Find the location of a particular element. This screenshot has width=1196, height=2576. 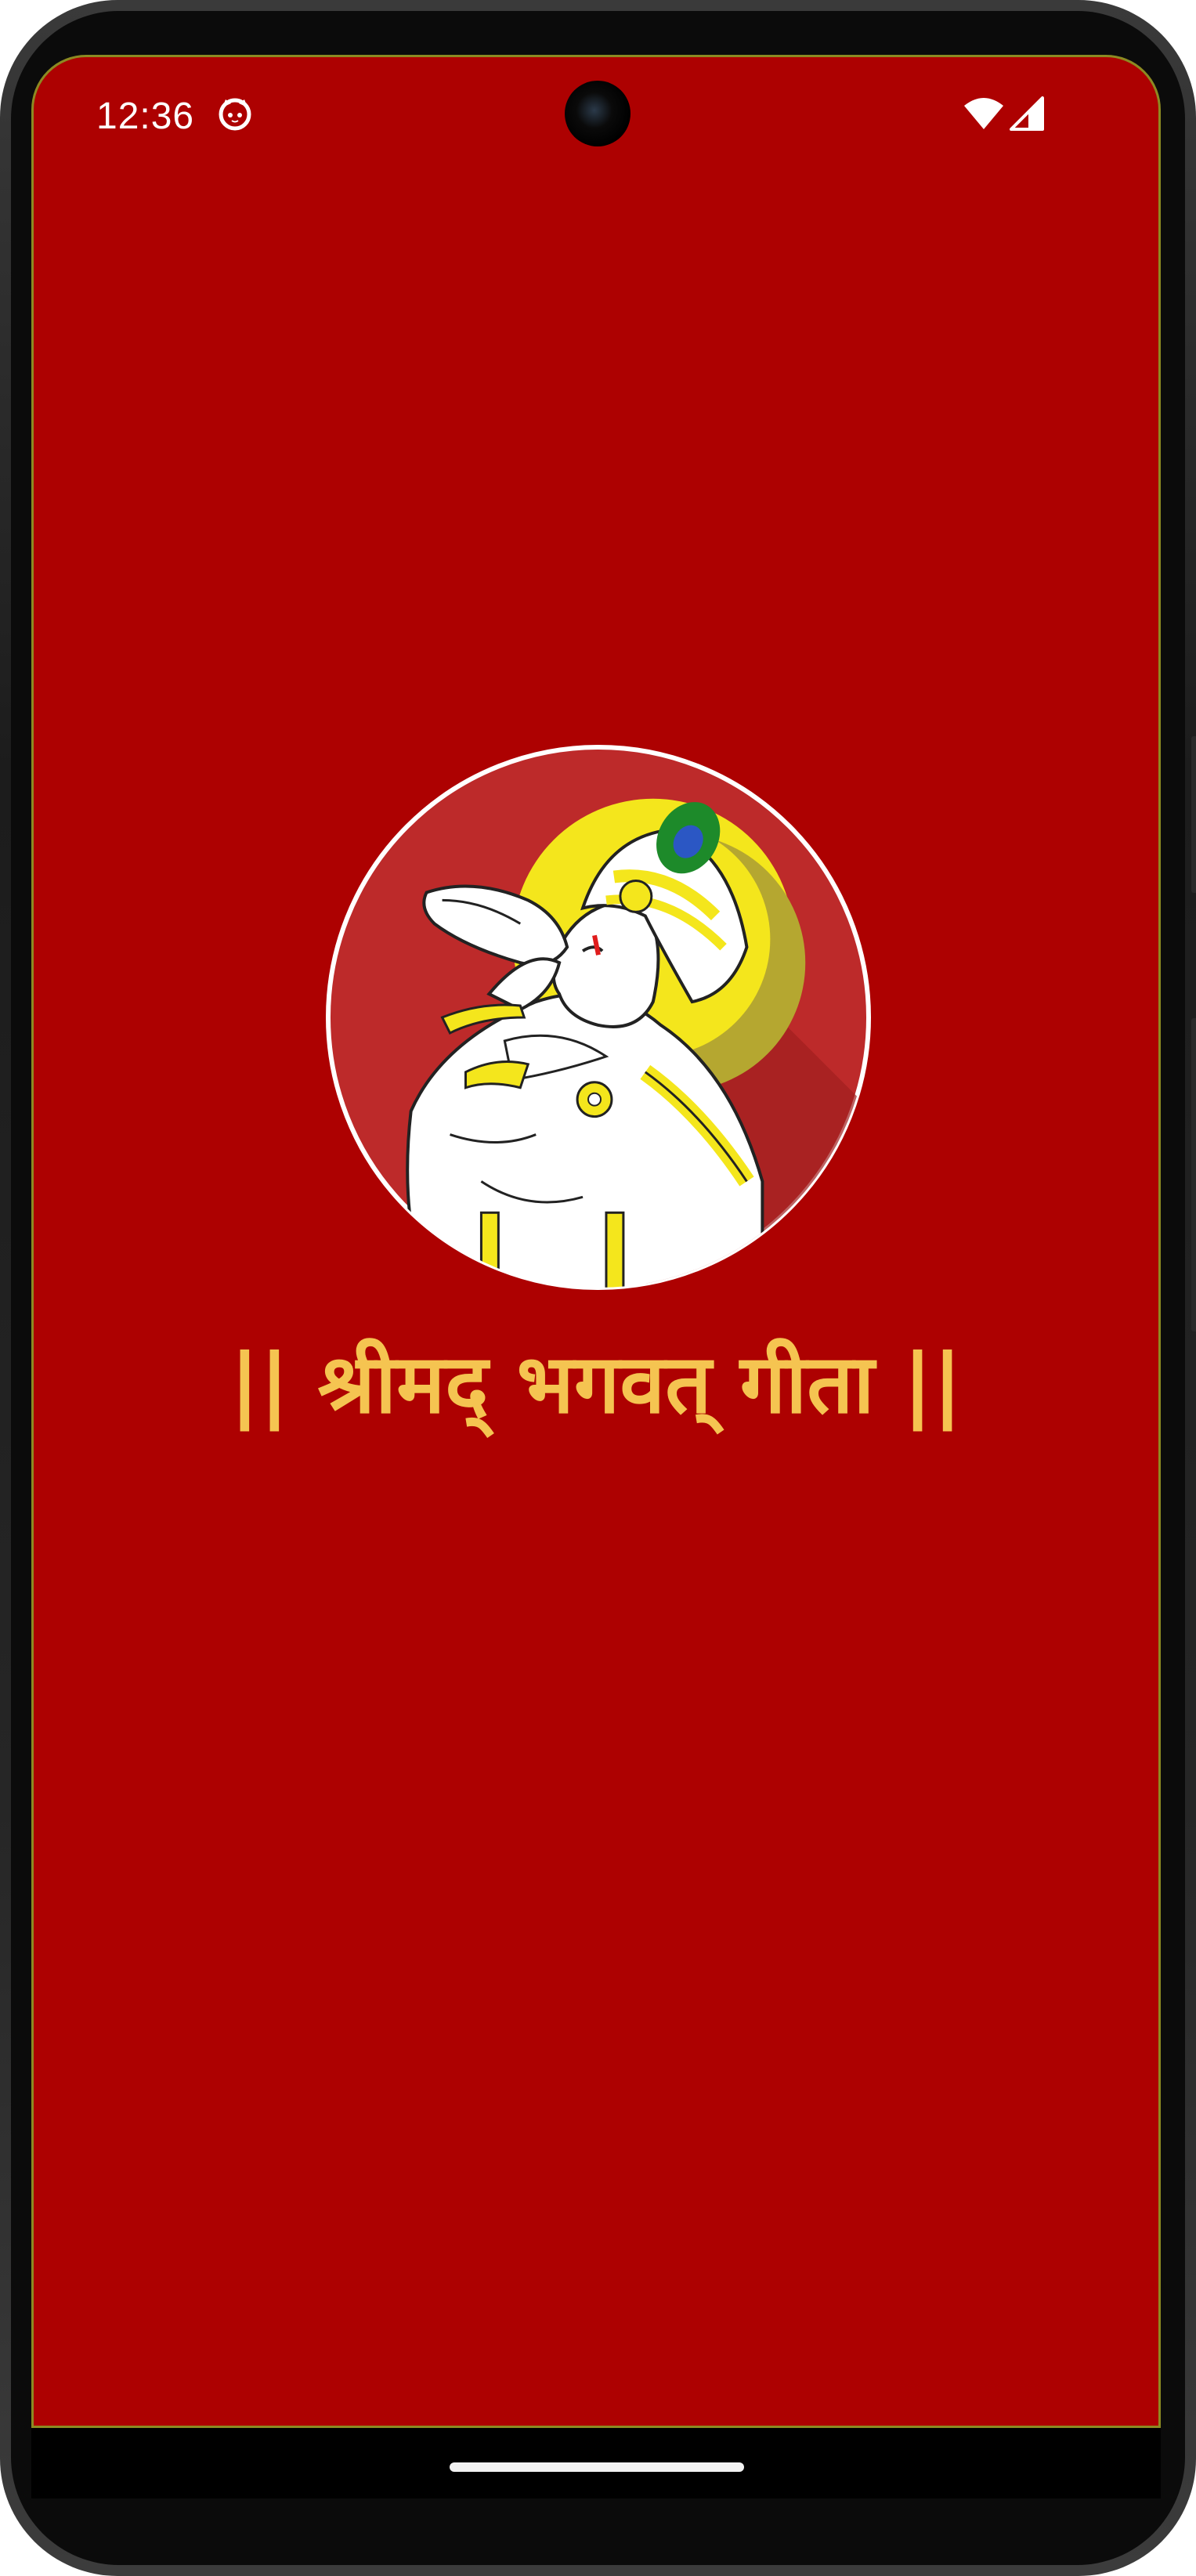

front-camera is located at coordinates (598, 113).